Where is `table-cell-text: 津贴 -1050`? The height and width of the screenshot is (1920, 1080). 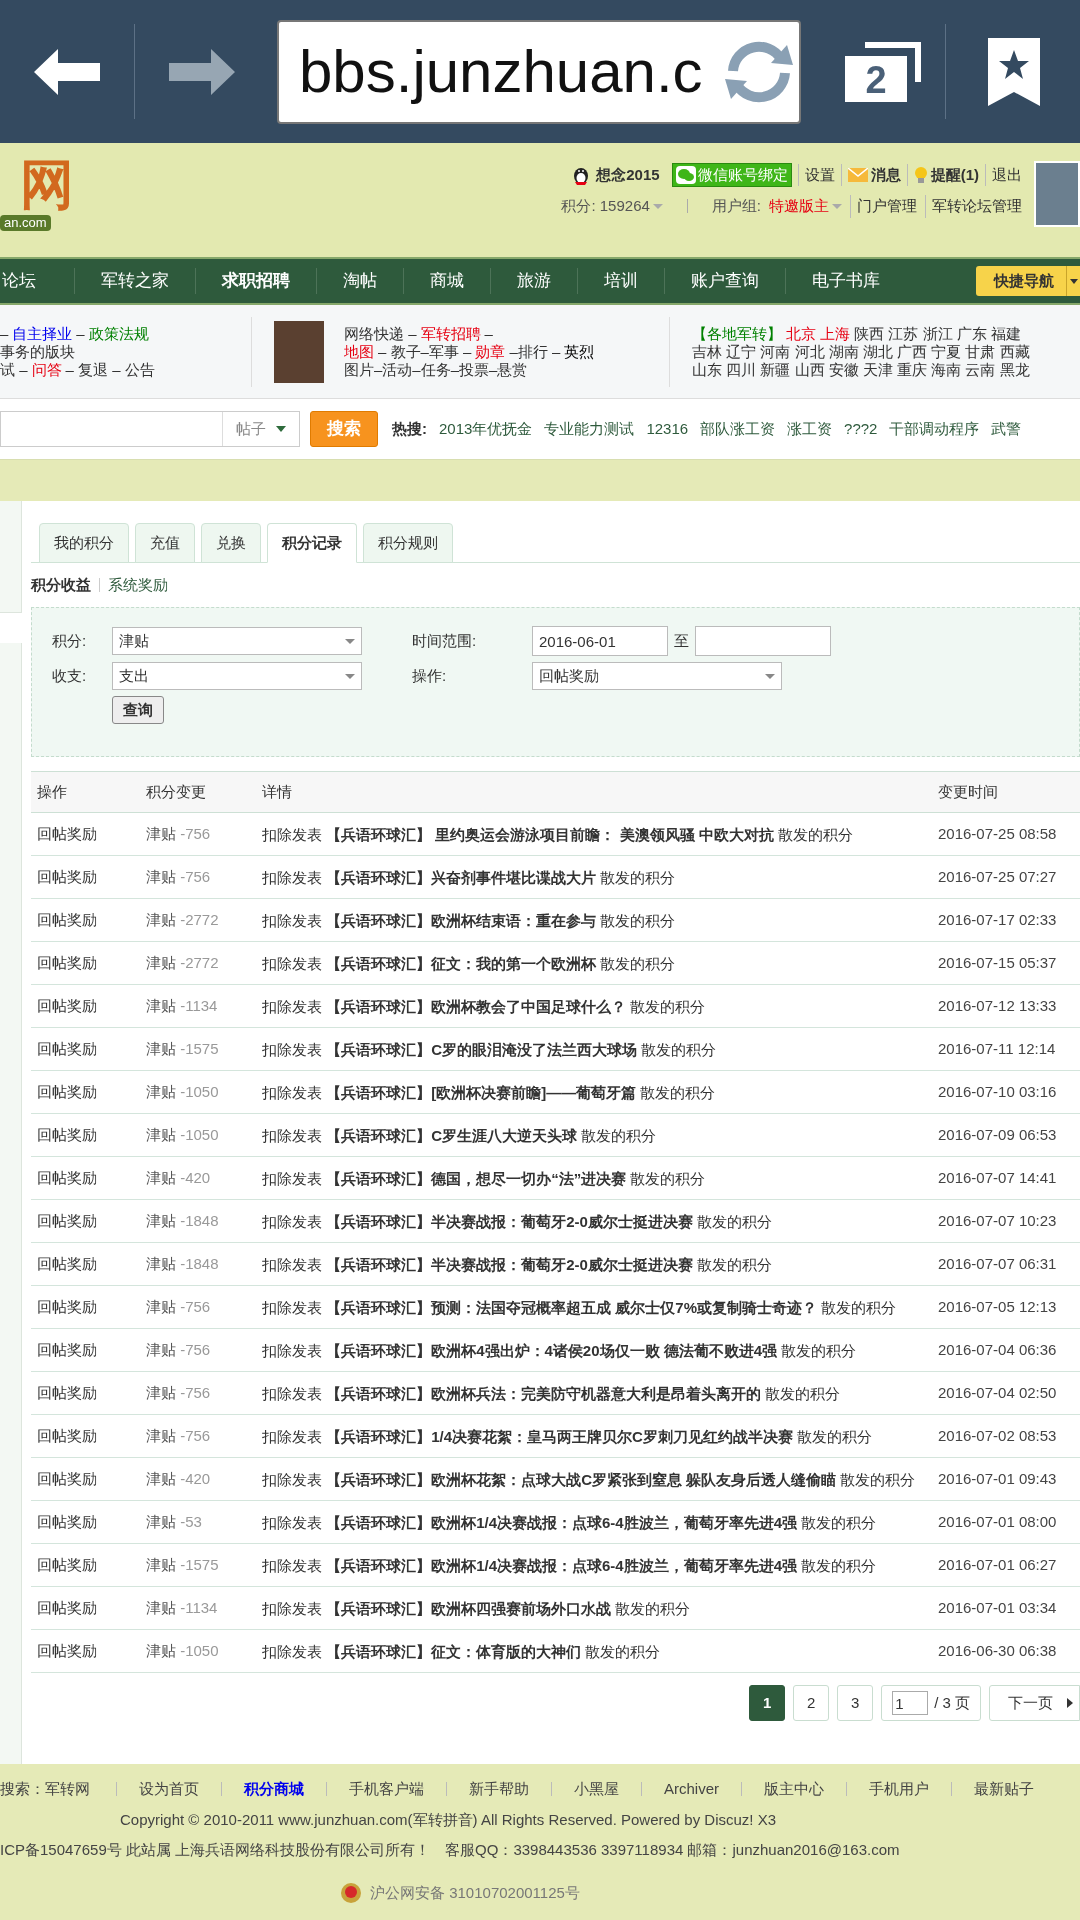 table-cell-text: 津贴 -1050 is located at coordinates (183, 1091).